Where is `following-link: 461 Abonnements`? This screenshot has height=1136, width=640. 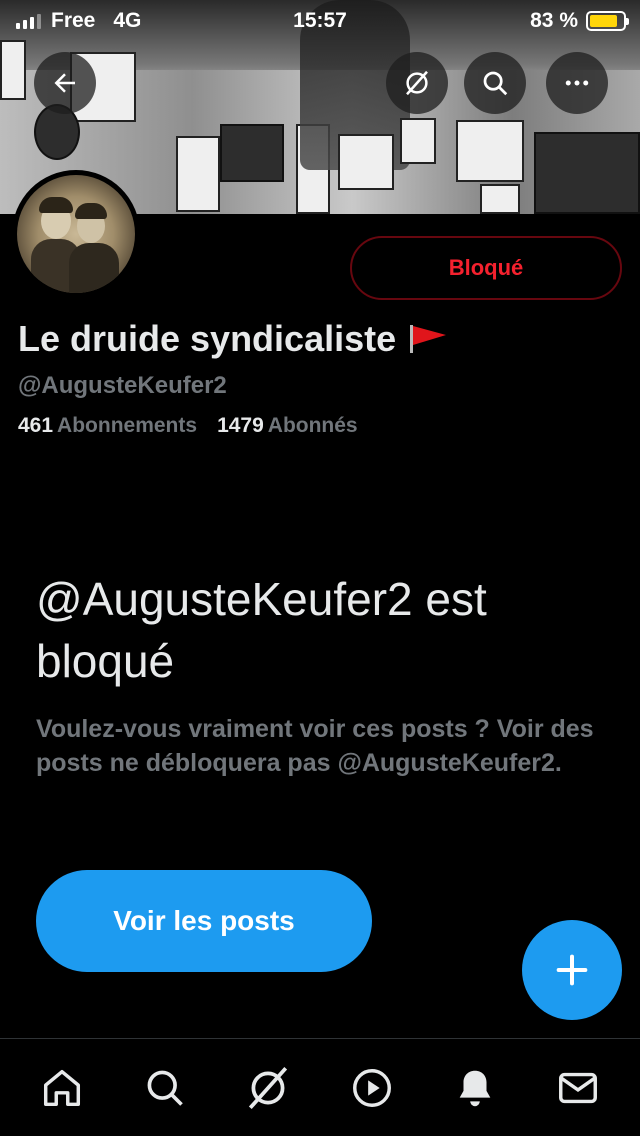 following-link: 461 Abonnements is located at coordinates (107, 426).